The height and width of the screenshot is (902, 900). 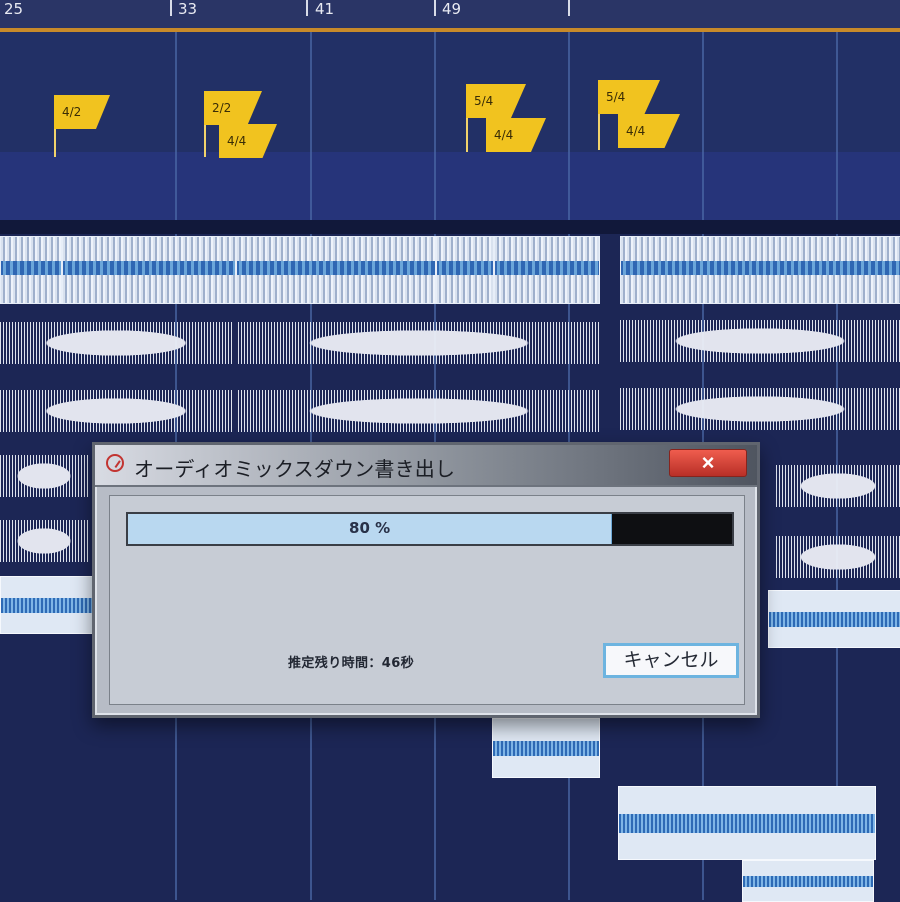 What do you see at coordinates (671, 660) in the screenshot?
I see `cancel-button: キャンセル` at bounding box center [671, 660].